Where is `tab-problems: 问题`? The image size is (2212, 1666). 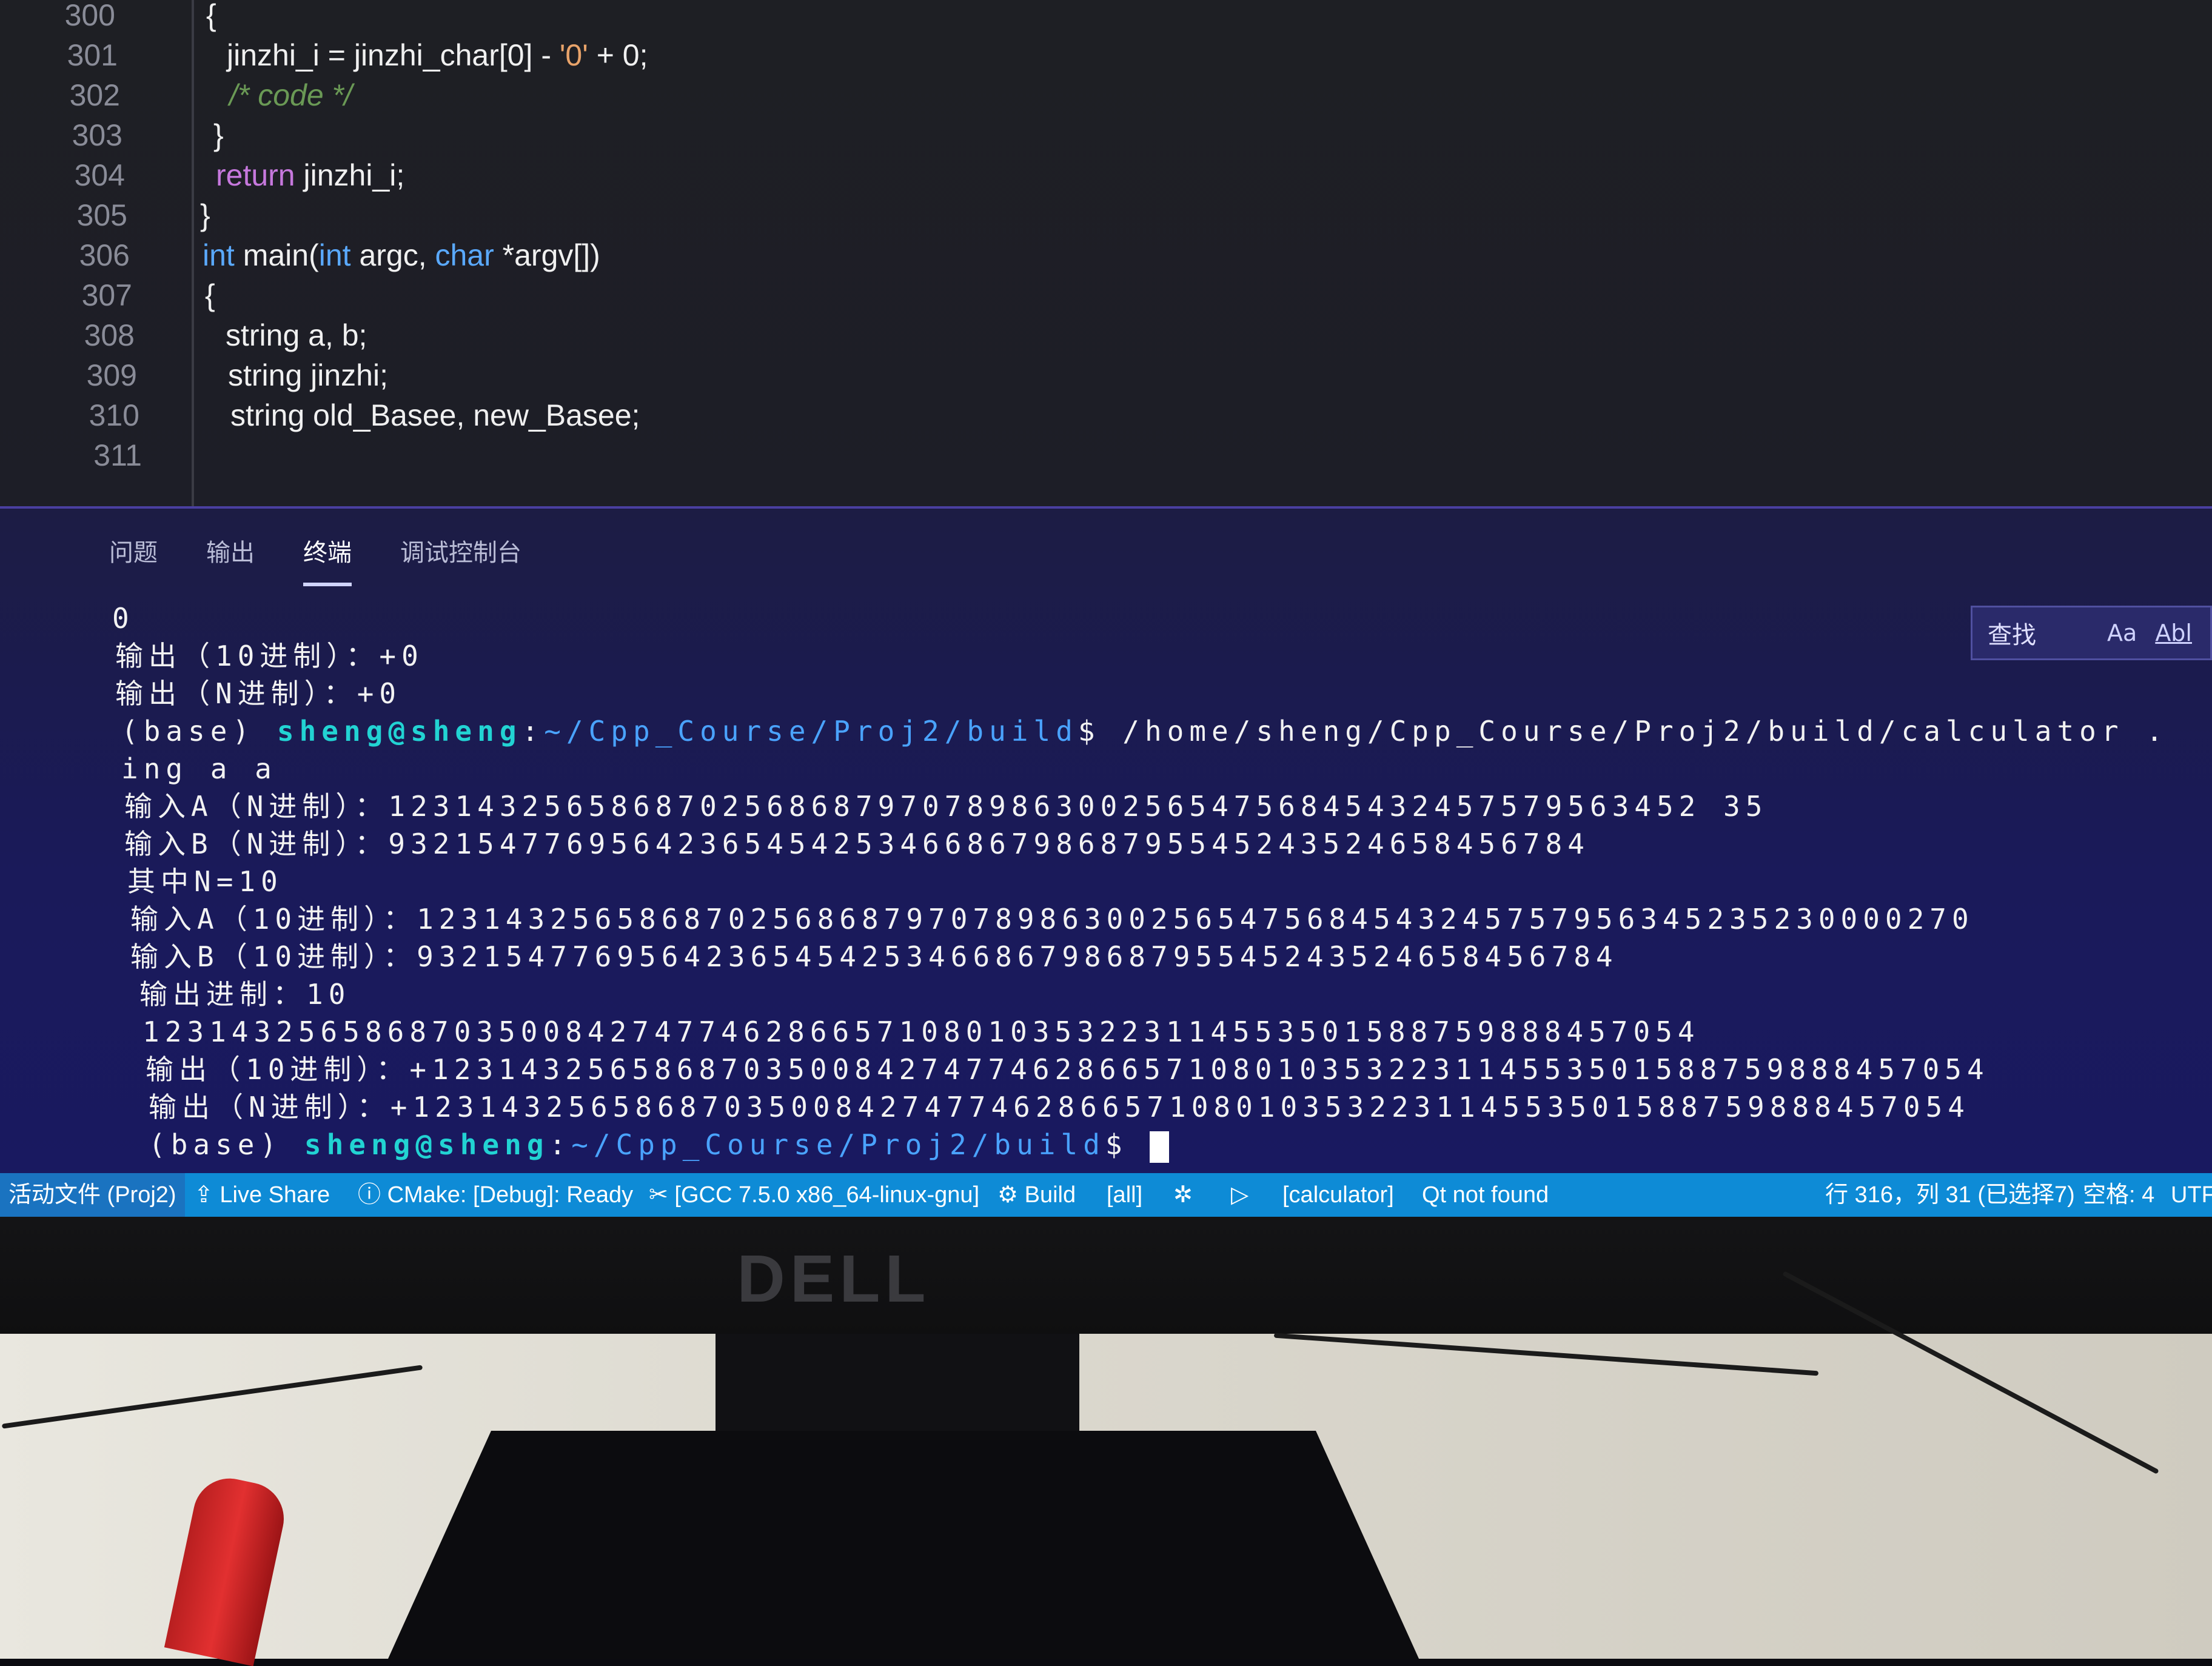
tab-problems: 问题 is located at coordinates (133, 548).